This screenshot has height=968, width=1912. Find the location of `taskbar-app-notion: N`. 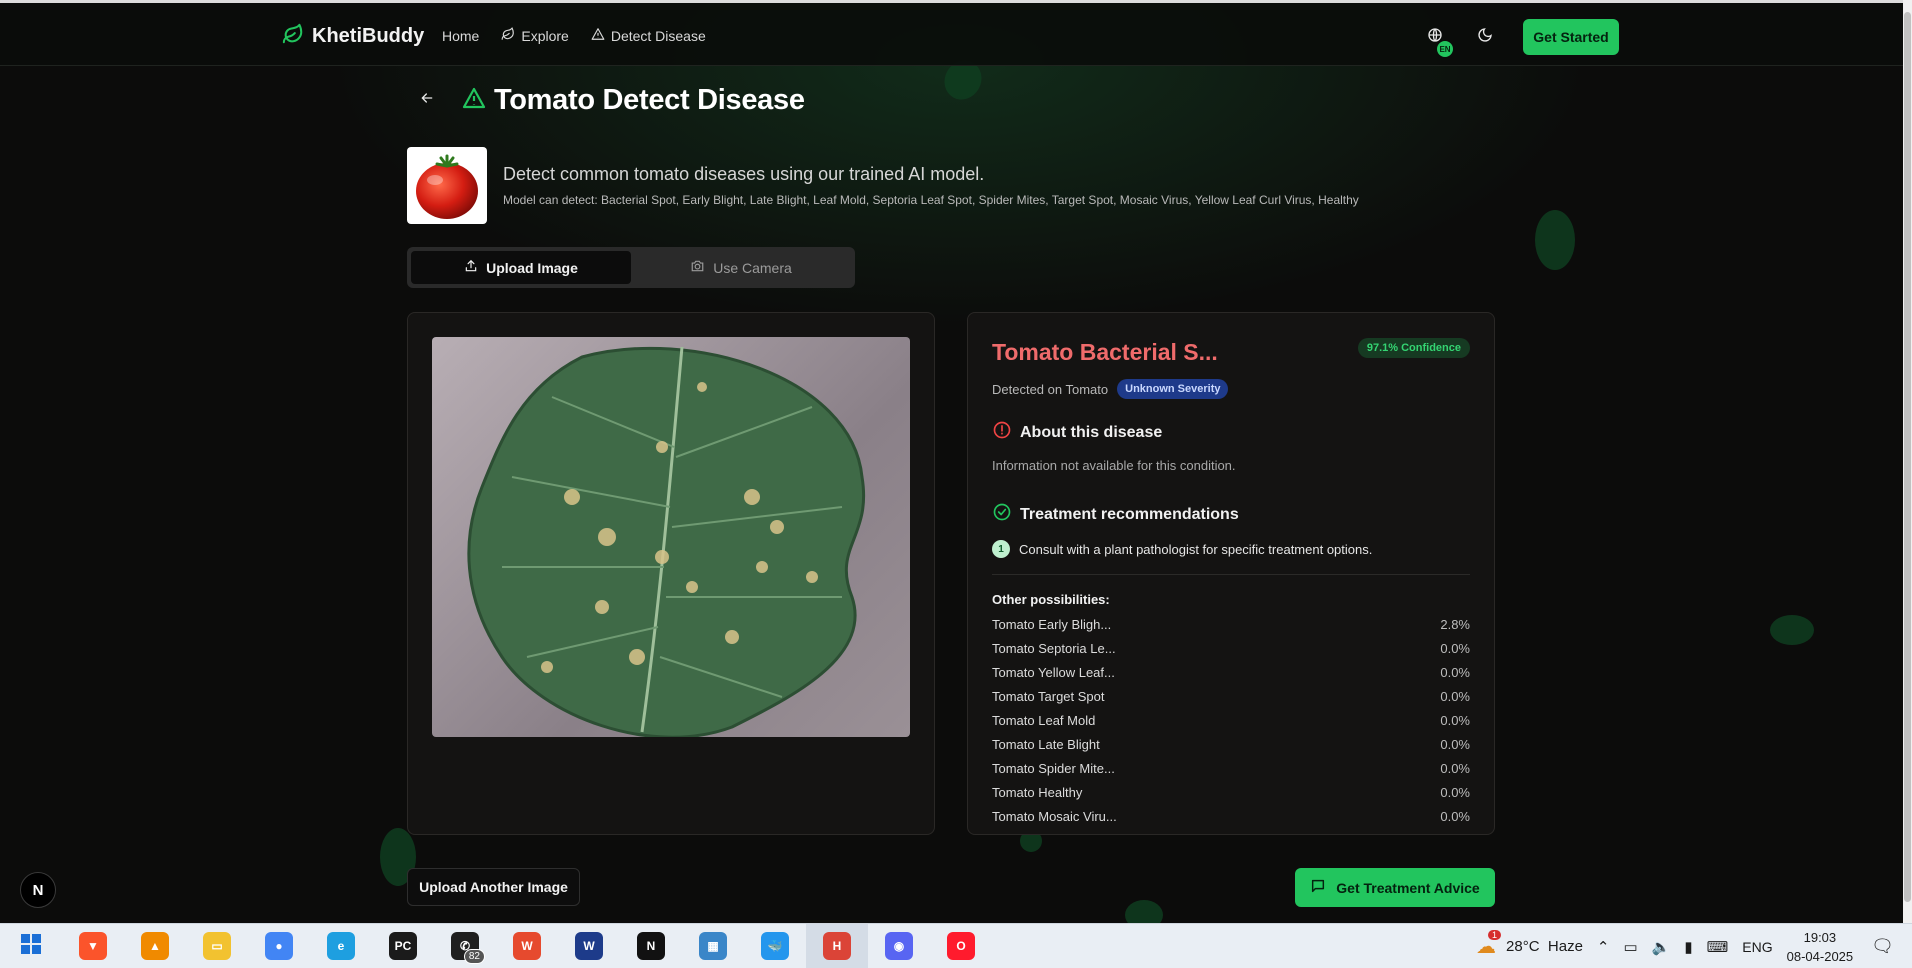

taskbar-app-notion: N is located at coordinates (651, 946).